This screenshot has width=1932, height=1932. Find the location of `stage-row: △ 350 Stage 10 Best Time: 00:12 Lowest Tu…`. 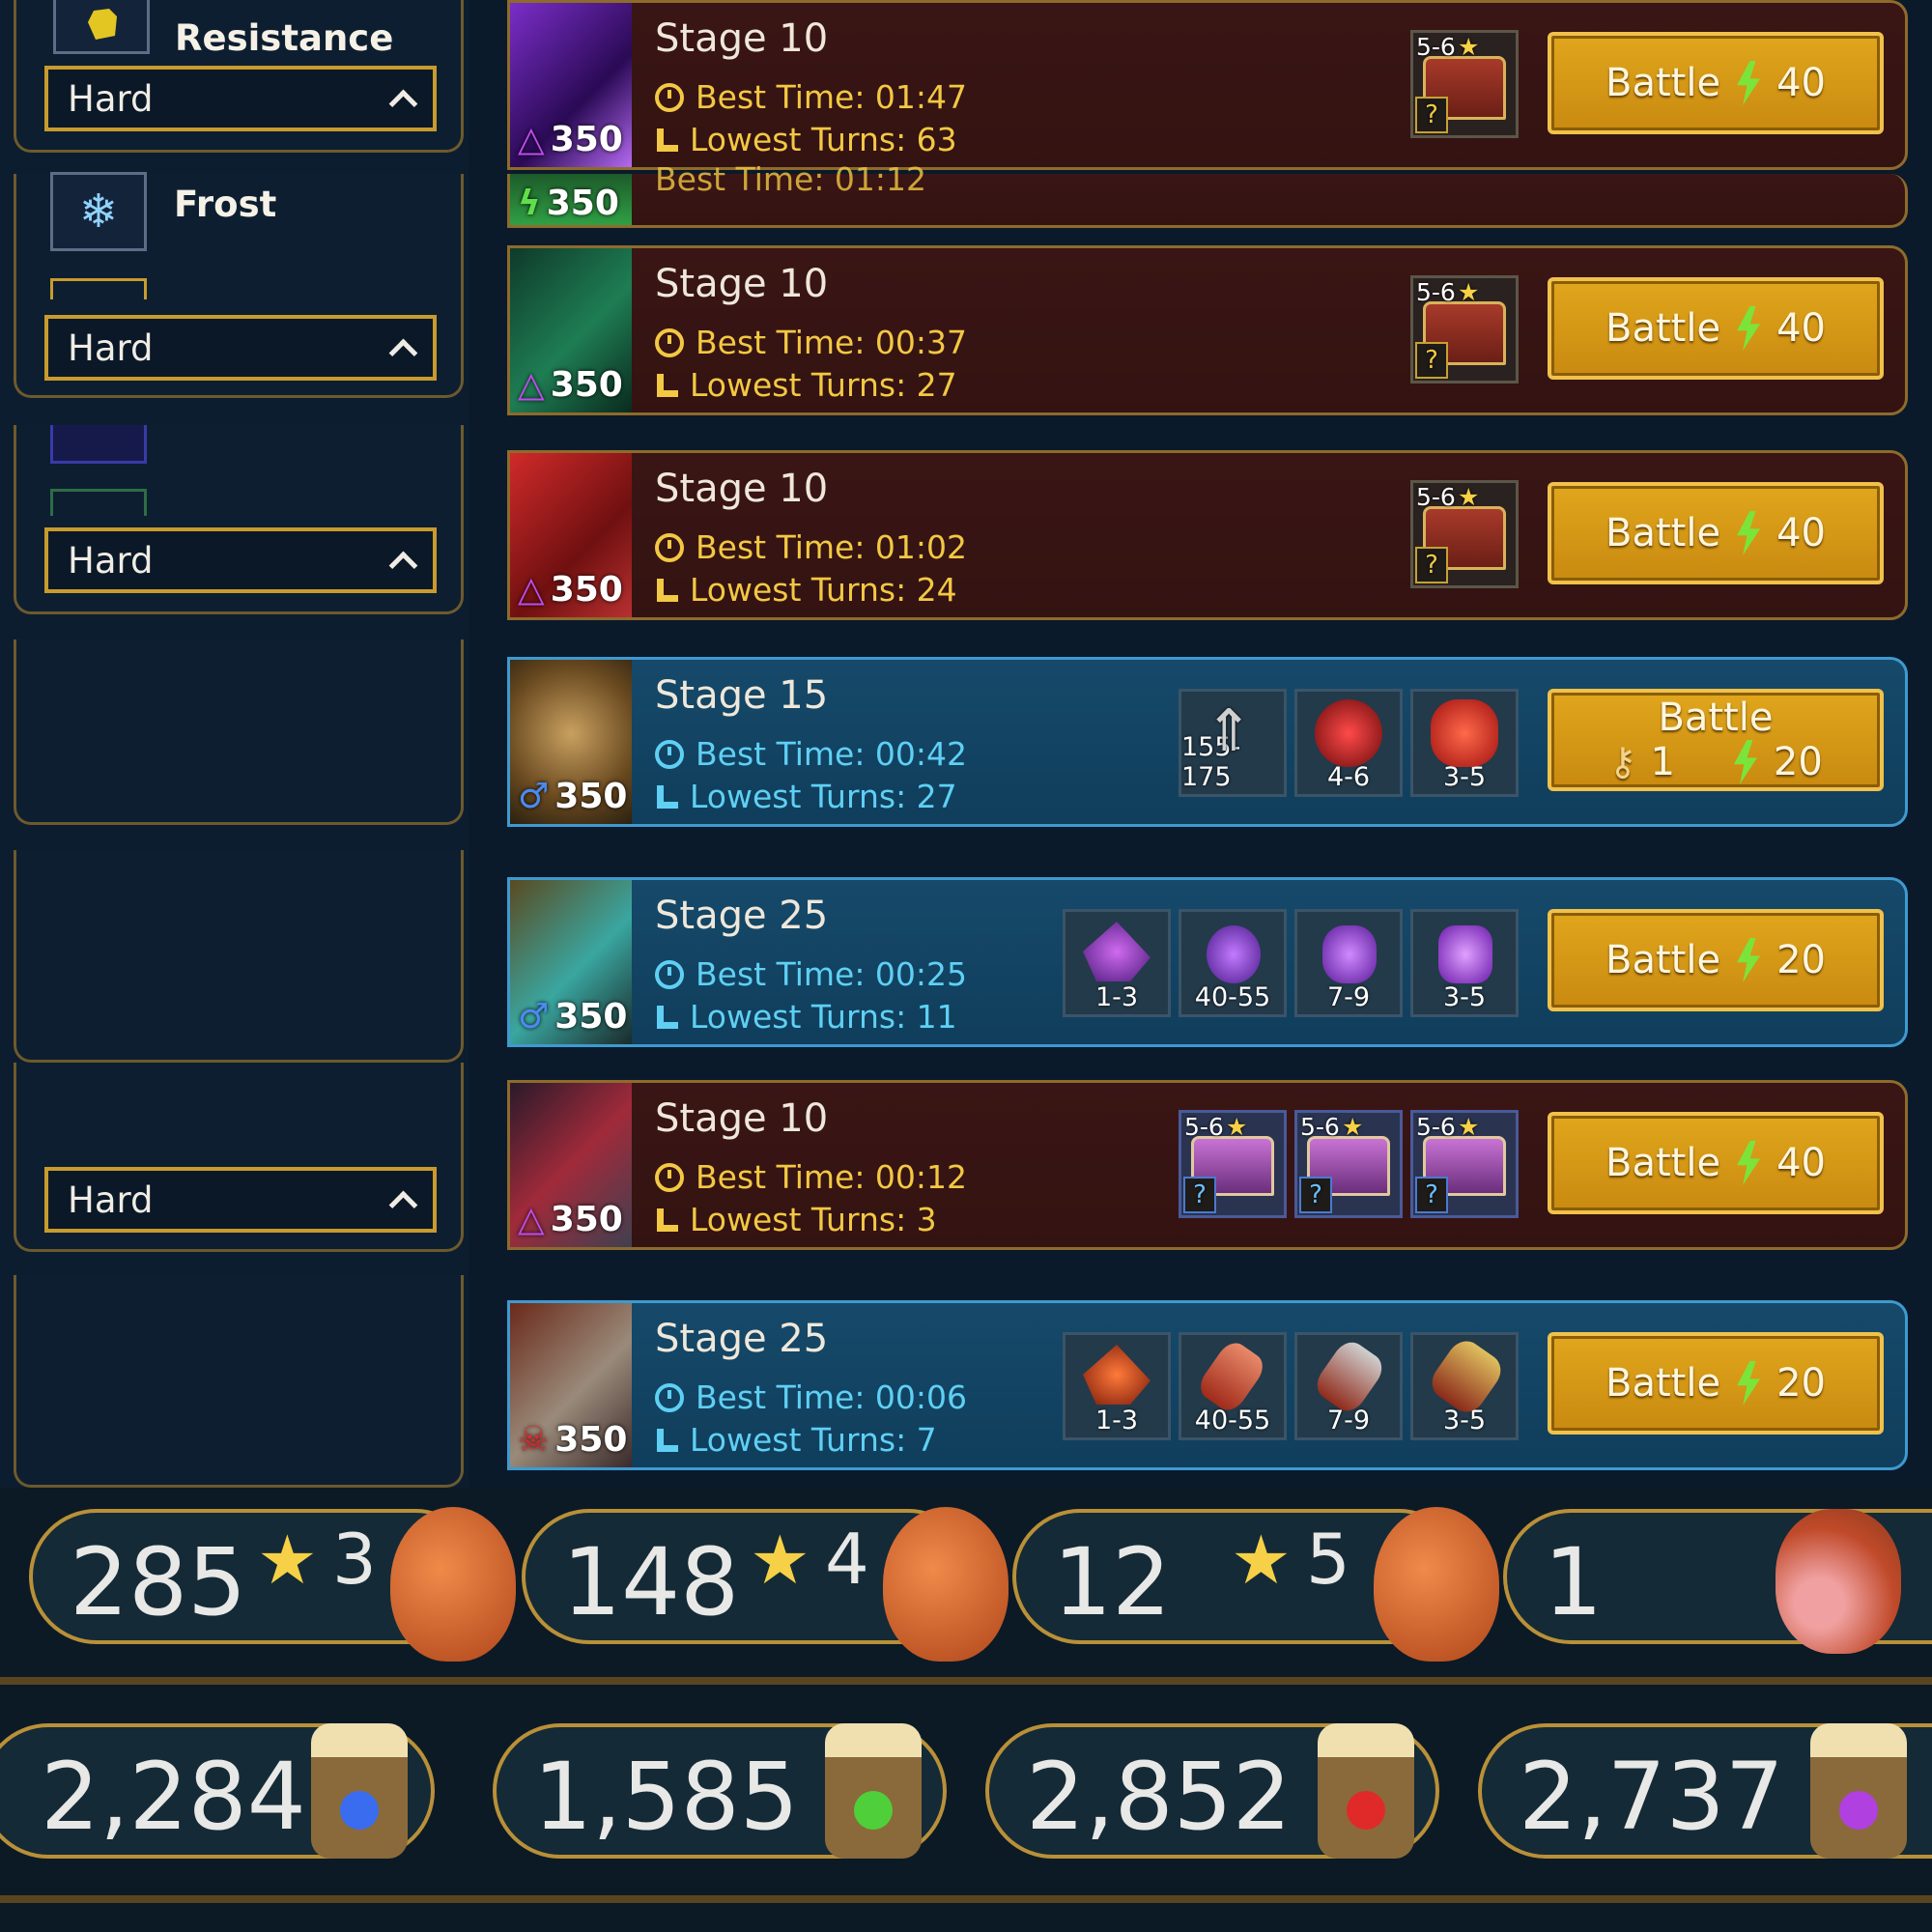

stage-row: △ 350 Stage 10 Best Time: 00:12 Lowest Tu… is located at coordinates (1207, 1165).